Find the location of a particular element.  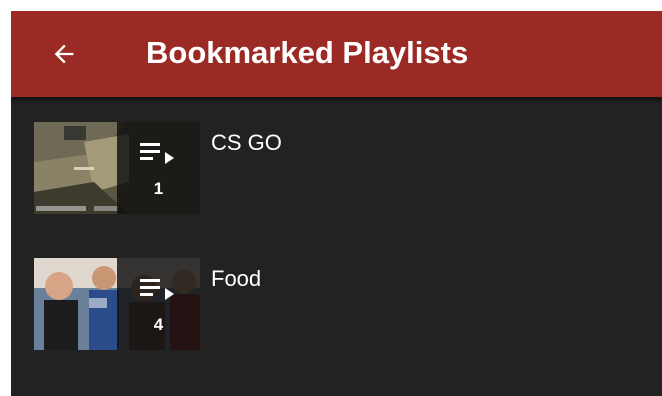

thumbnail-overlay: 4 is located at coordinates (158, 304).